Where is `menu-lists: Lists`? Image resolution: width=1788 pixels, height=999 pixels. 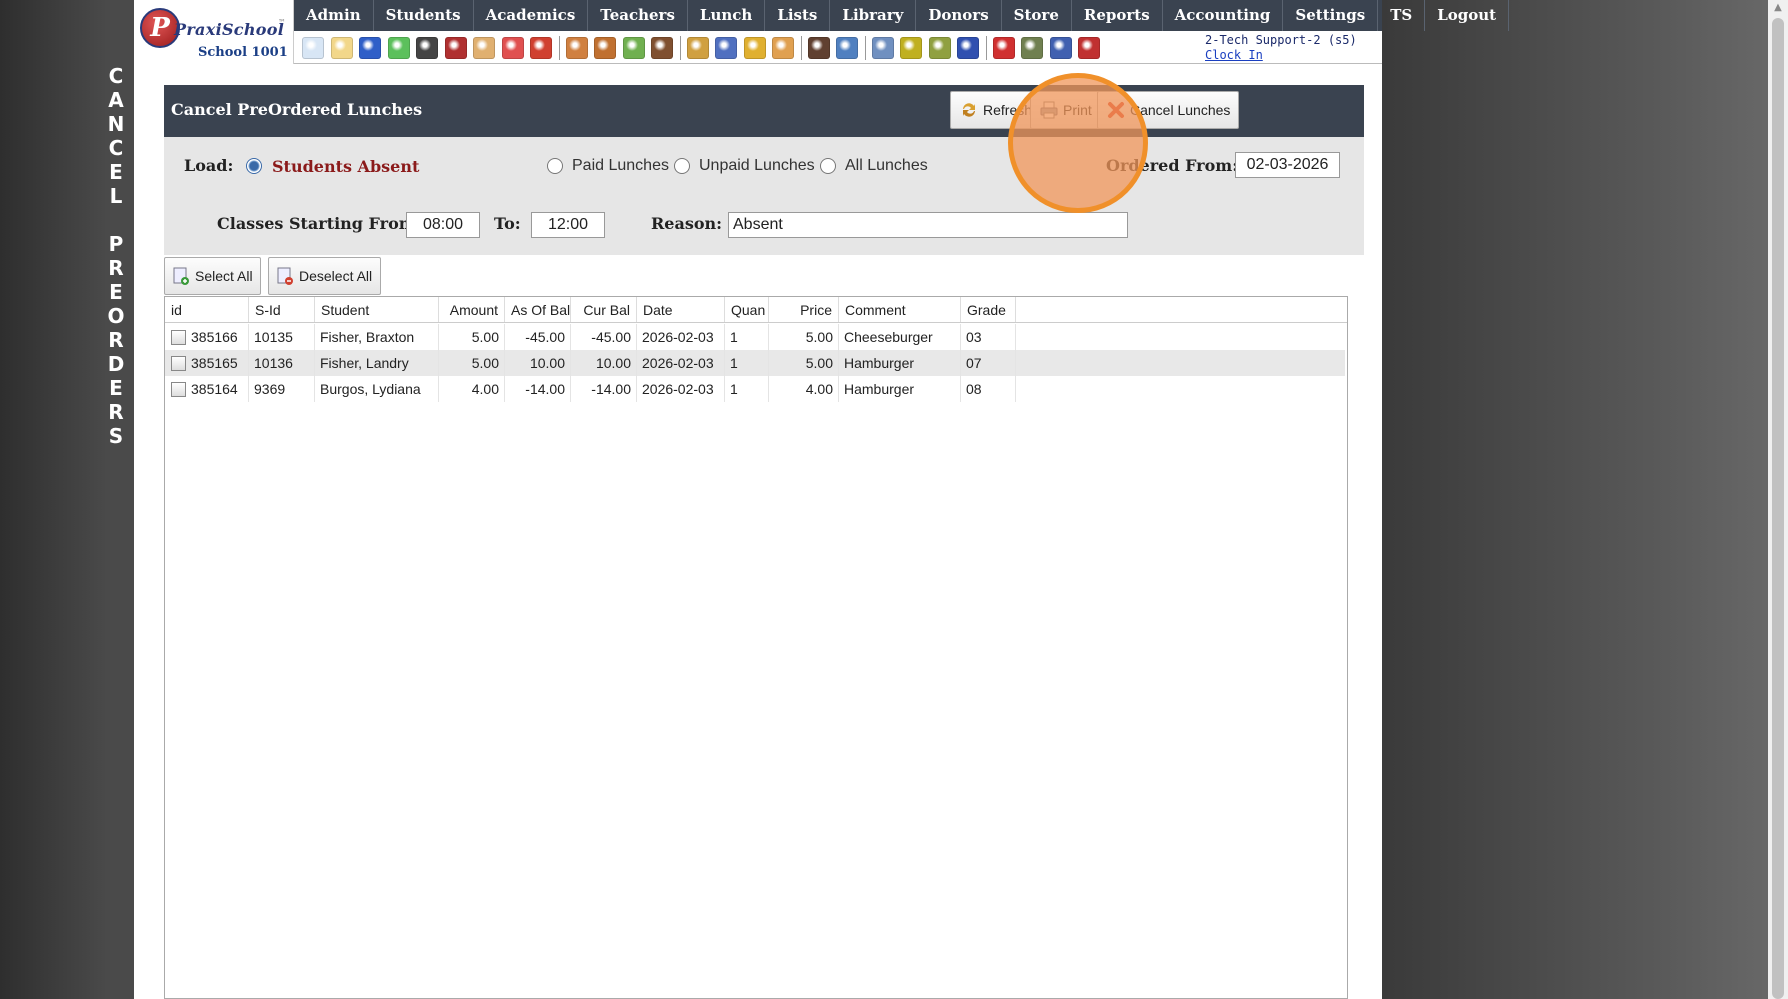
menu-lists: Lists is located at coordinates (798, 15).